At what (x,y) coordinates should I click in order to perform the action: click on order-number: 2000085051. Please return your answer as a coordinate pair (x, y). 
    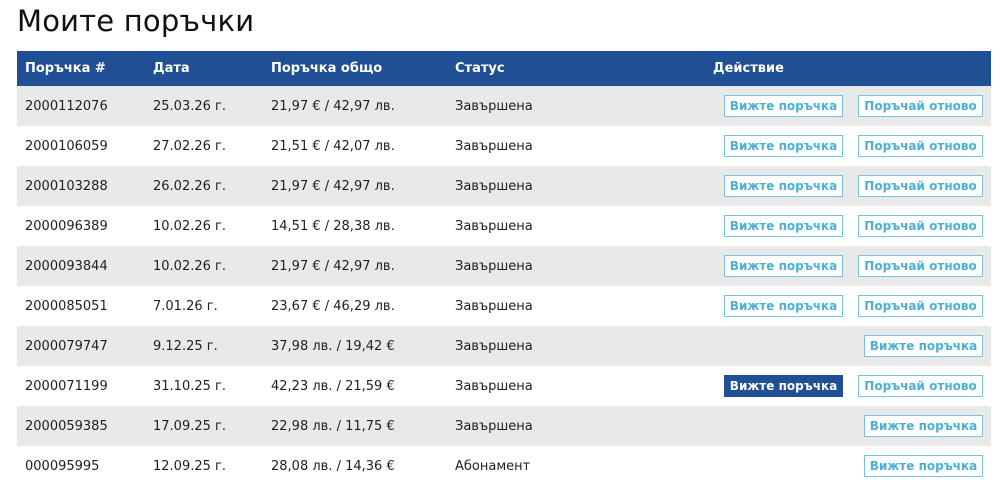
    Looking at the image, I should click on (66, 306).